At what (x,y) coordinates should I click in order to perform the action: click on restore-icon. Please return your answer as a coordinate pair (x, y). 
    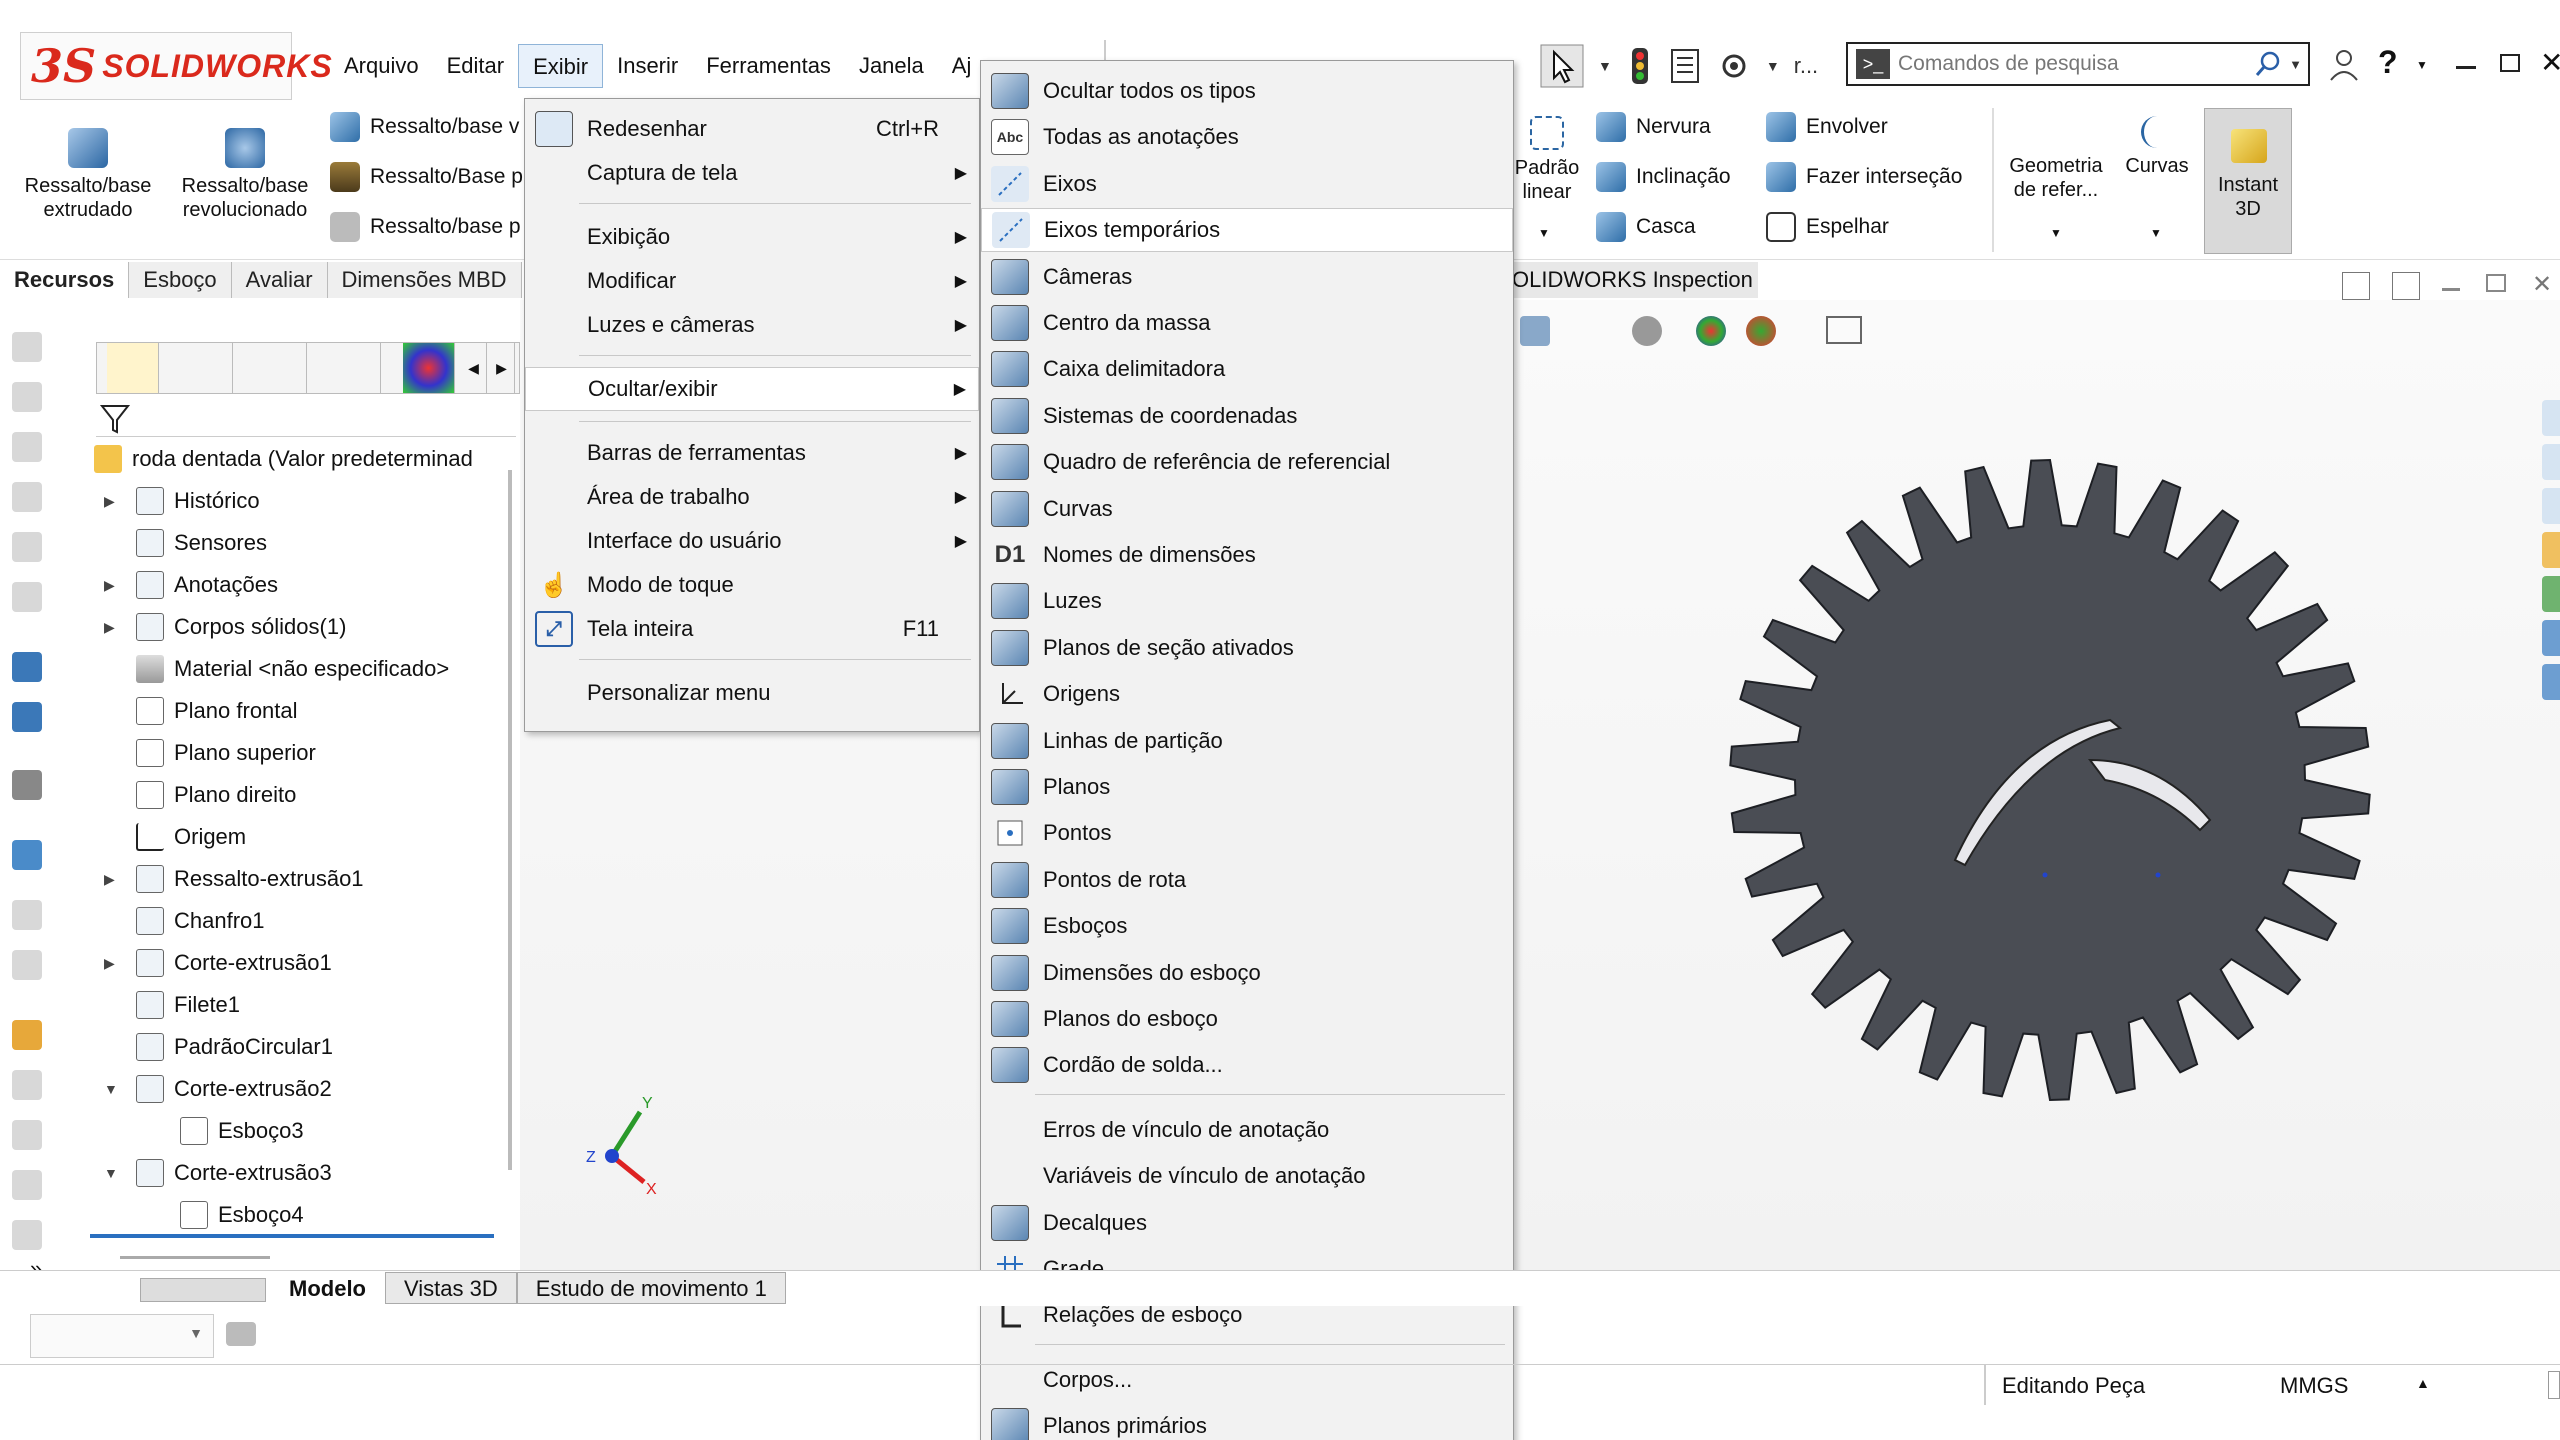
    Looking at the image, I should click on (2510, 63).